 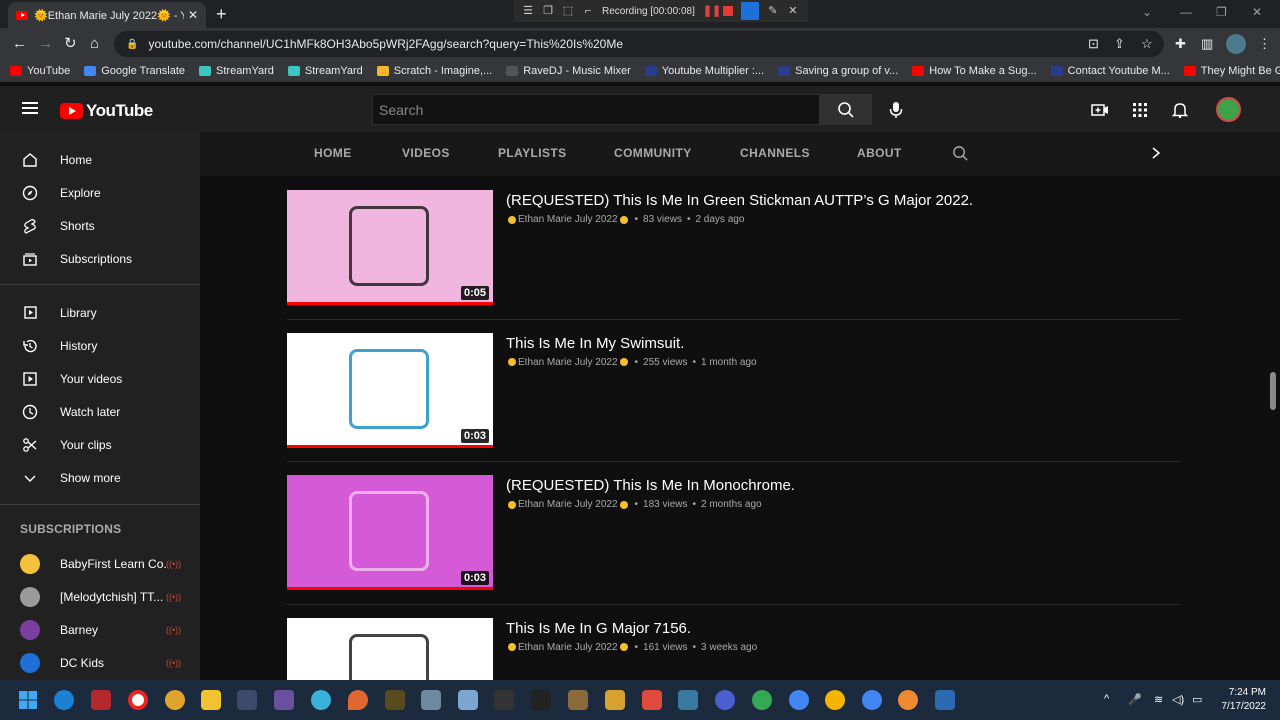 What do you see at coordinates (1257, 12) in the screenshot?
I see `window-close-icon: ✕` at bounding box center [1257, 12].